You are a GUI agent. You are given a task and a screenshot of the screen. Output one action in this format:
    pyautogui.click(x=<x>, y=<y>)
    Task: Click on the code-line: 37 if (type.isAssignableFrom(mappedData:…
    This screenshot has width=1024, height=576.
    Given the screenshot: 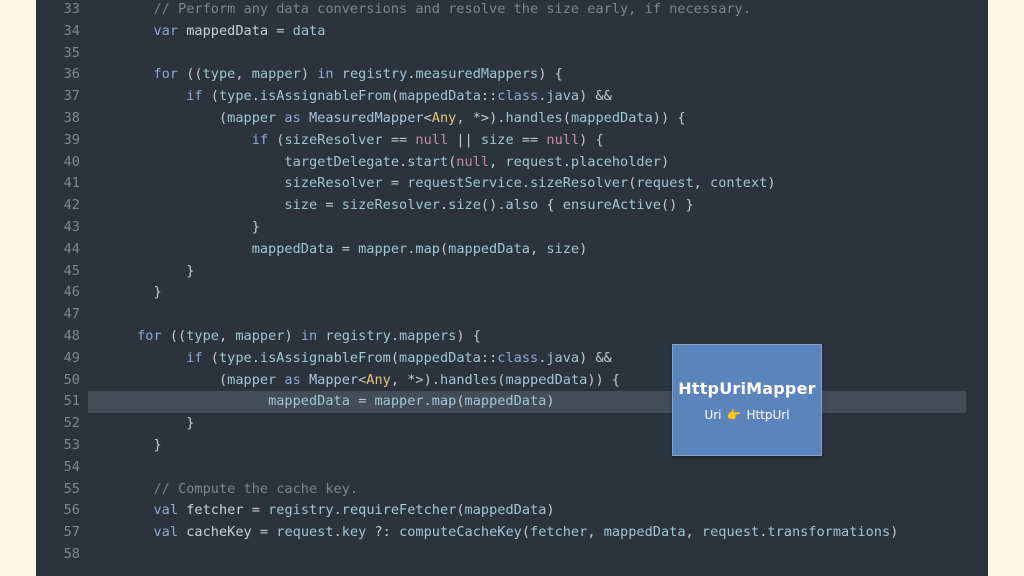 What is the action you would take?
    pyautogui.click(x=512, y=97)
    